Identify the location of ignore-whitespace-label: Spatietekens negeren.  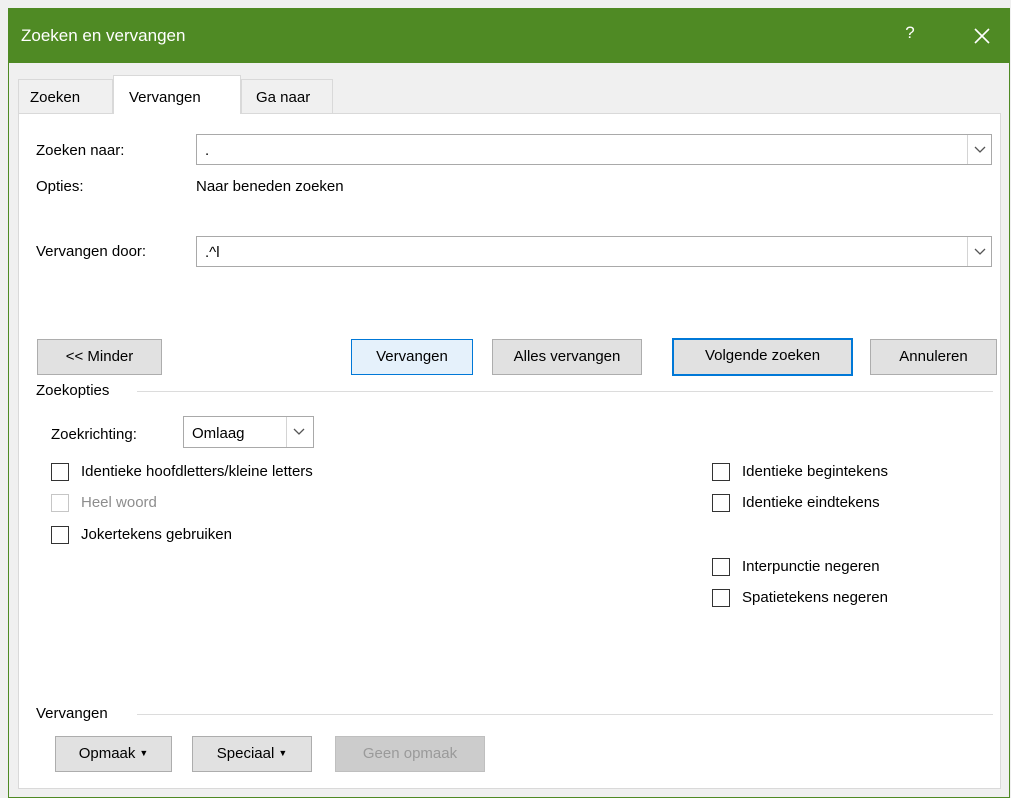
(815, 597).